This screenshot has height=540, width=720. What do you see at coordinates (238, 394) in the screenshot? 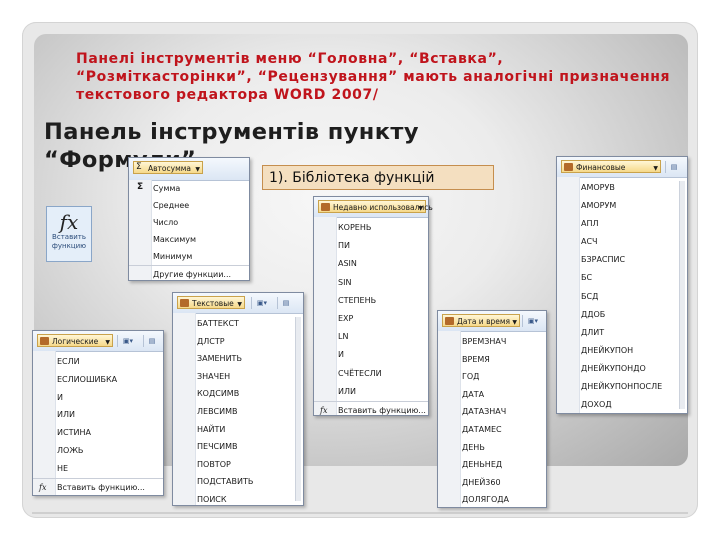
I see `text-function-item: КОДСИМВ` at bounding box center [238, 394].